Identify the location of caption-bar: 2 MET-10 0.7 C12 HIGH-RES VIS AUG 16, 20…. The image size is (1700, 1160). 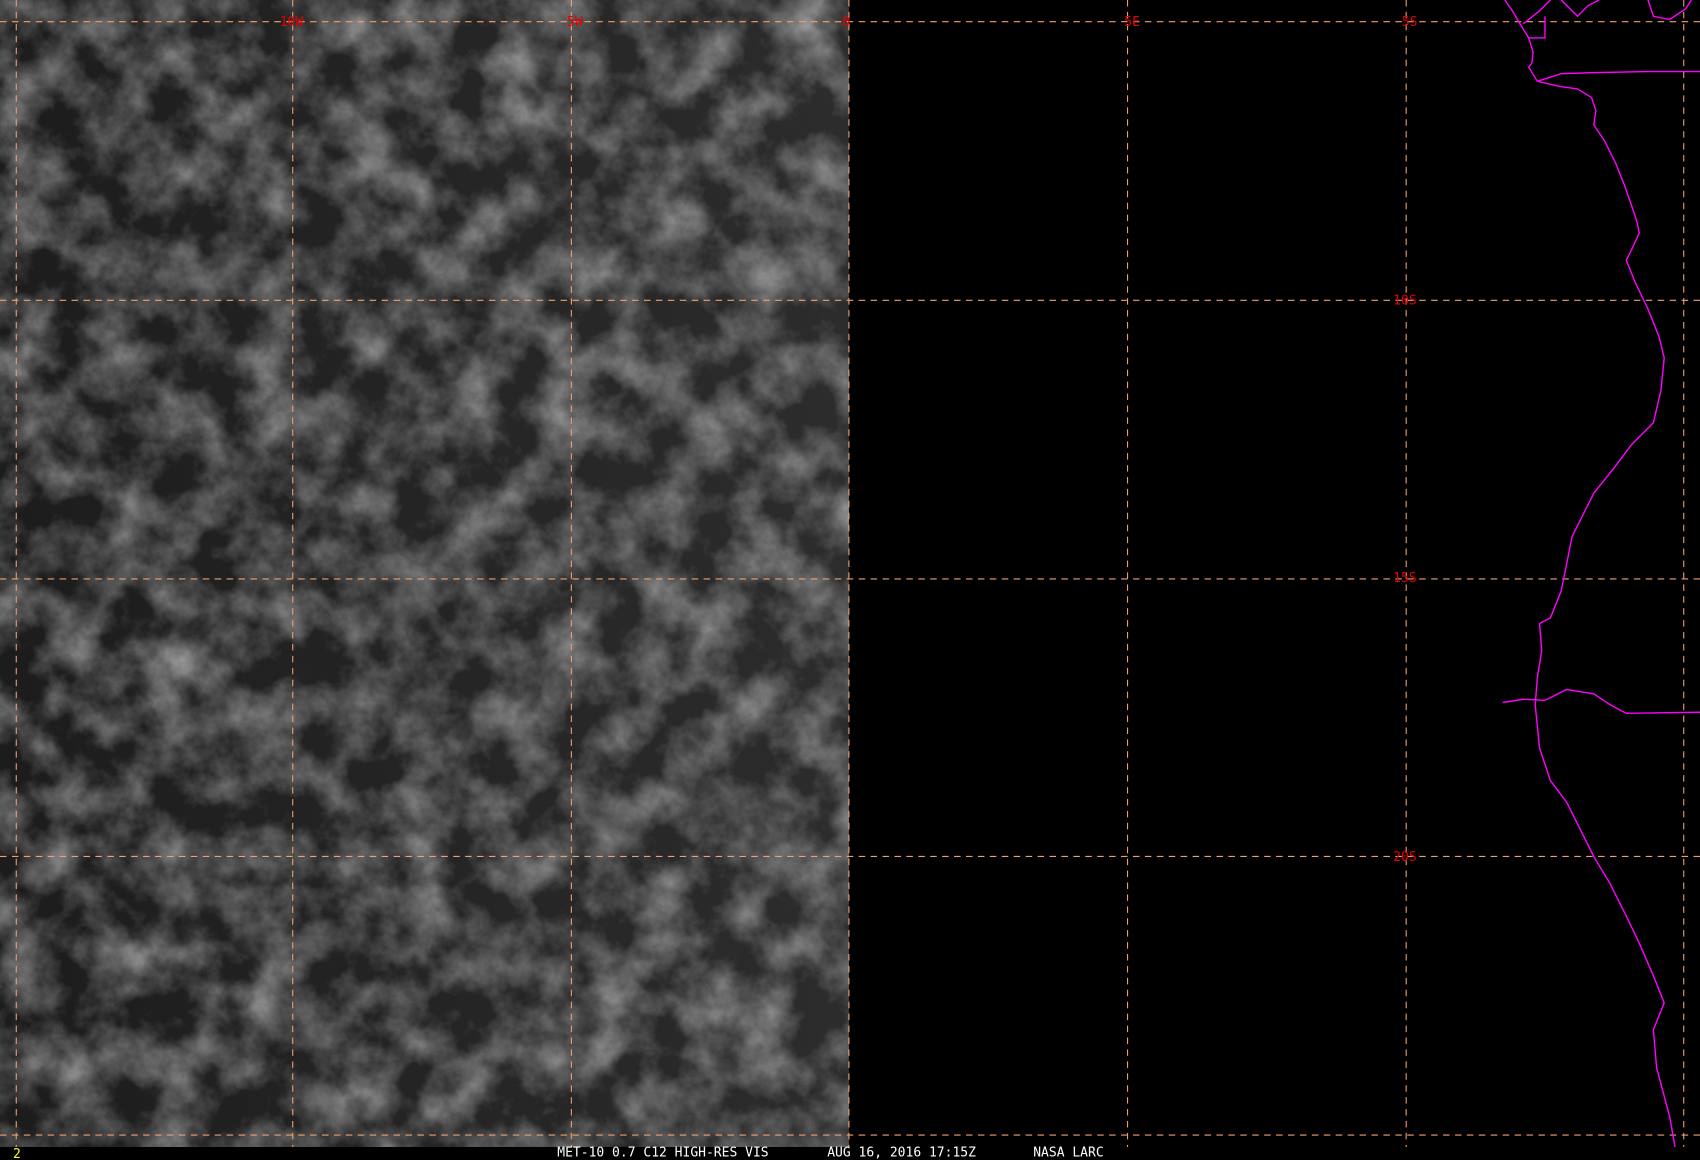
(558, 1153).